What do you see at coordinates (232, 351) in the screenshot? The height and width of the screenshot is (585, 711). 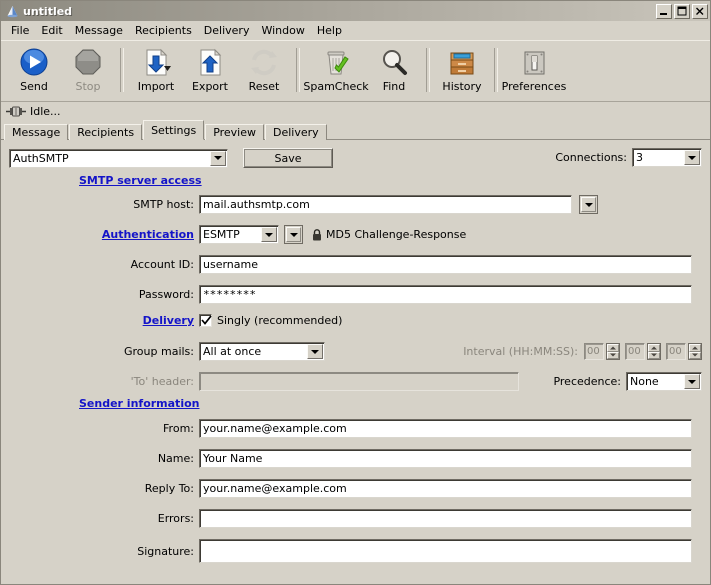 I see `group-mails-value: All at once` at bounding box center [232, 351].